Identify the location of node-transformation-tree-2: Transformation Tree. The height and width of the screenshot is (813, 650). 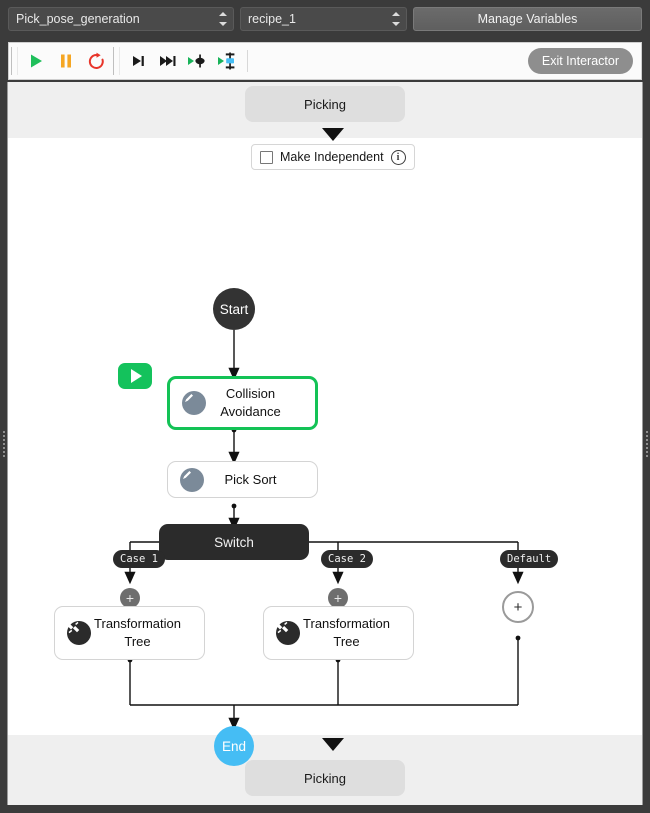
(338, 633).